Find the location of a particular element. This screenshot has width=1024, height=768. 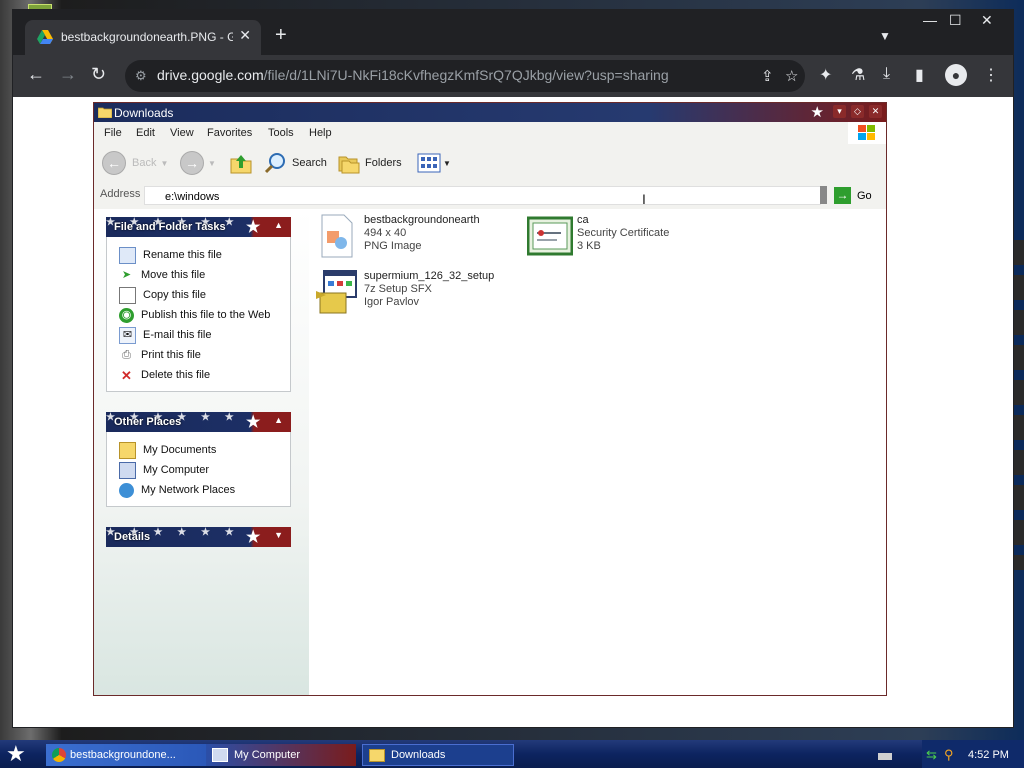

side-panel-icon: ▮ is located at coordinates (919, 75).